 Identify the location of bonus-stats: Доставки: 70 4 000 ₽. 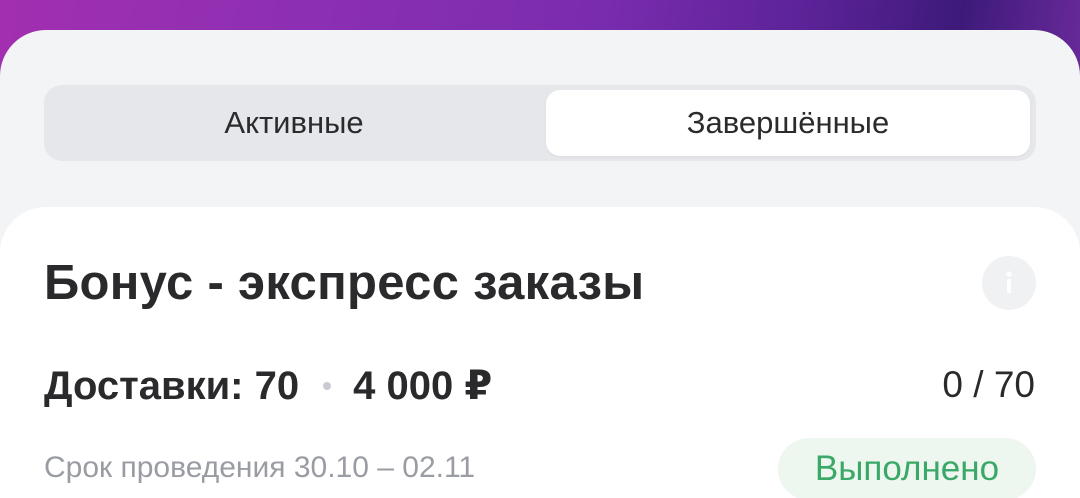
(268, 386).